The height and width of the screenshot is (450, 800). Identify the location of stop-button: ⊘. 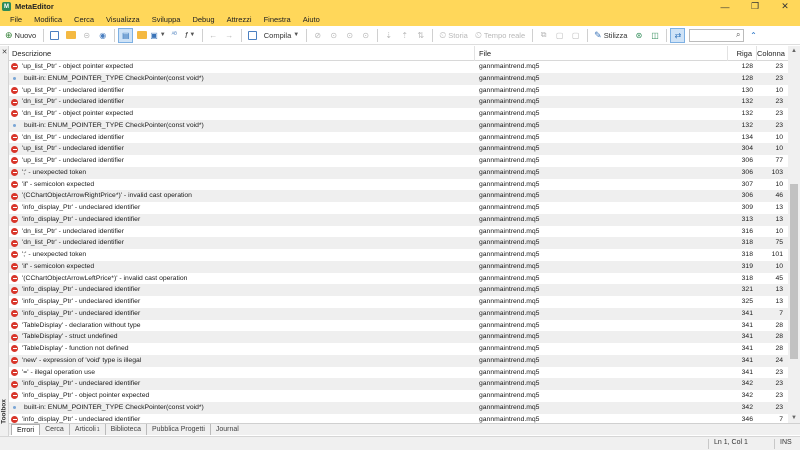
(317, 35).